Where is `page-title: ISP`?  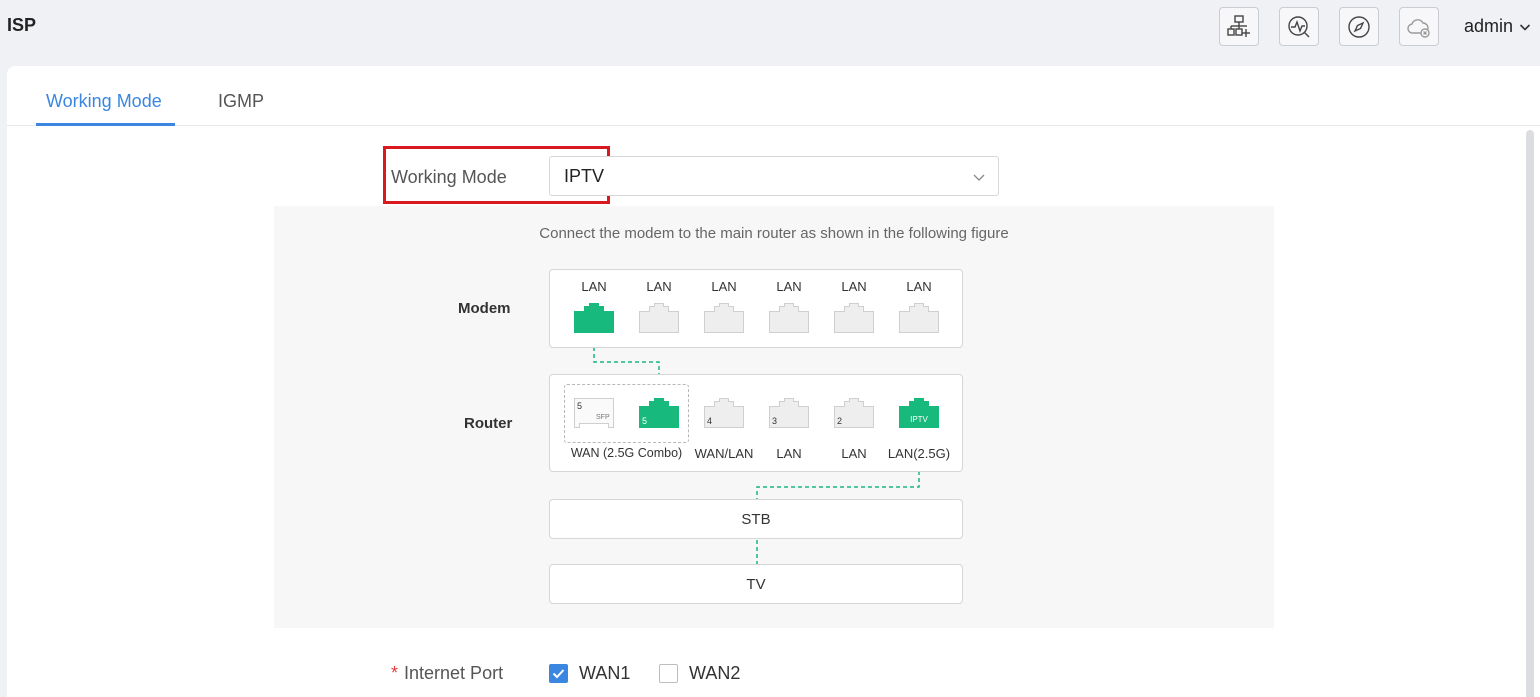
page-title: ISP is located at coordinates (22, 25).